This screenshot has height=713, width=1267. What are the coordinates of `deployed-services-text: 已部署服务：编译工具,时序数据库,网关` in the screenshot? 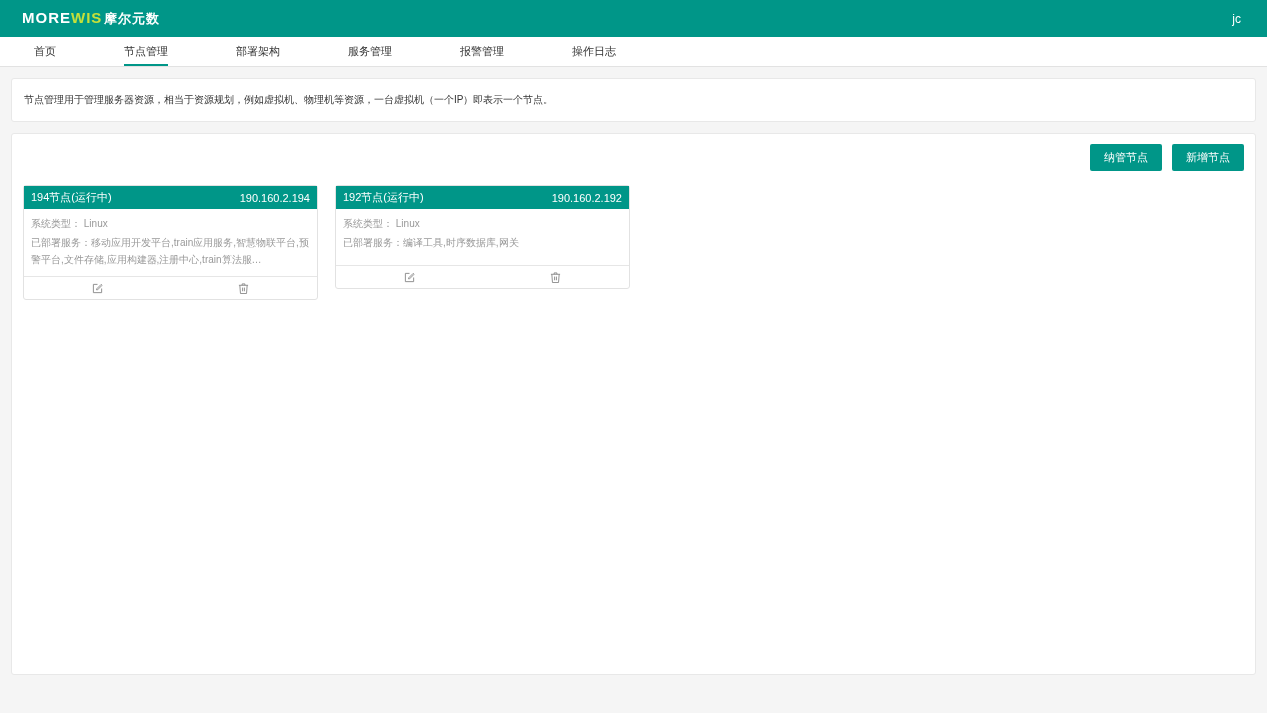 It's located at (431, 243).